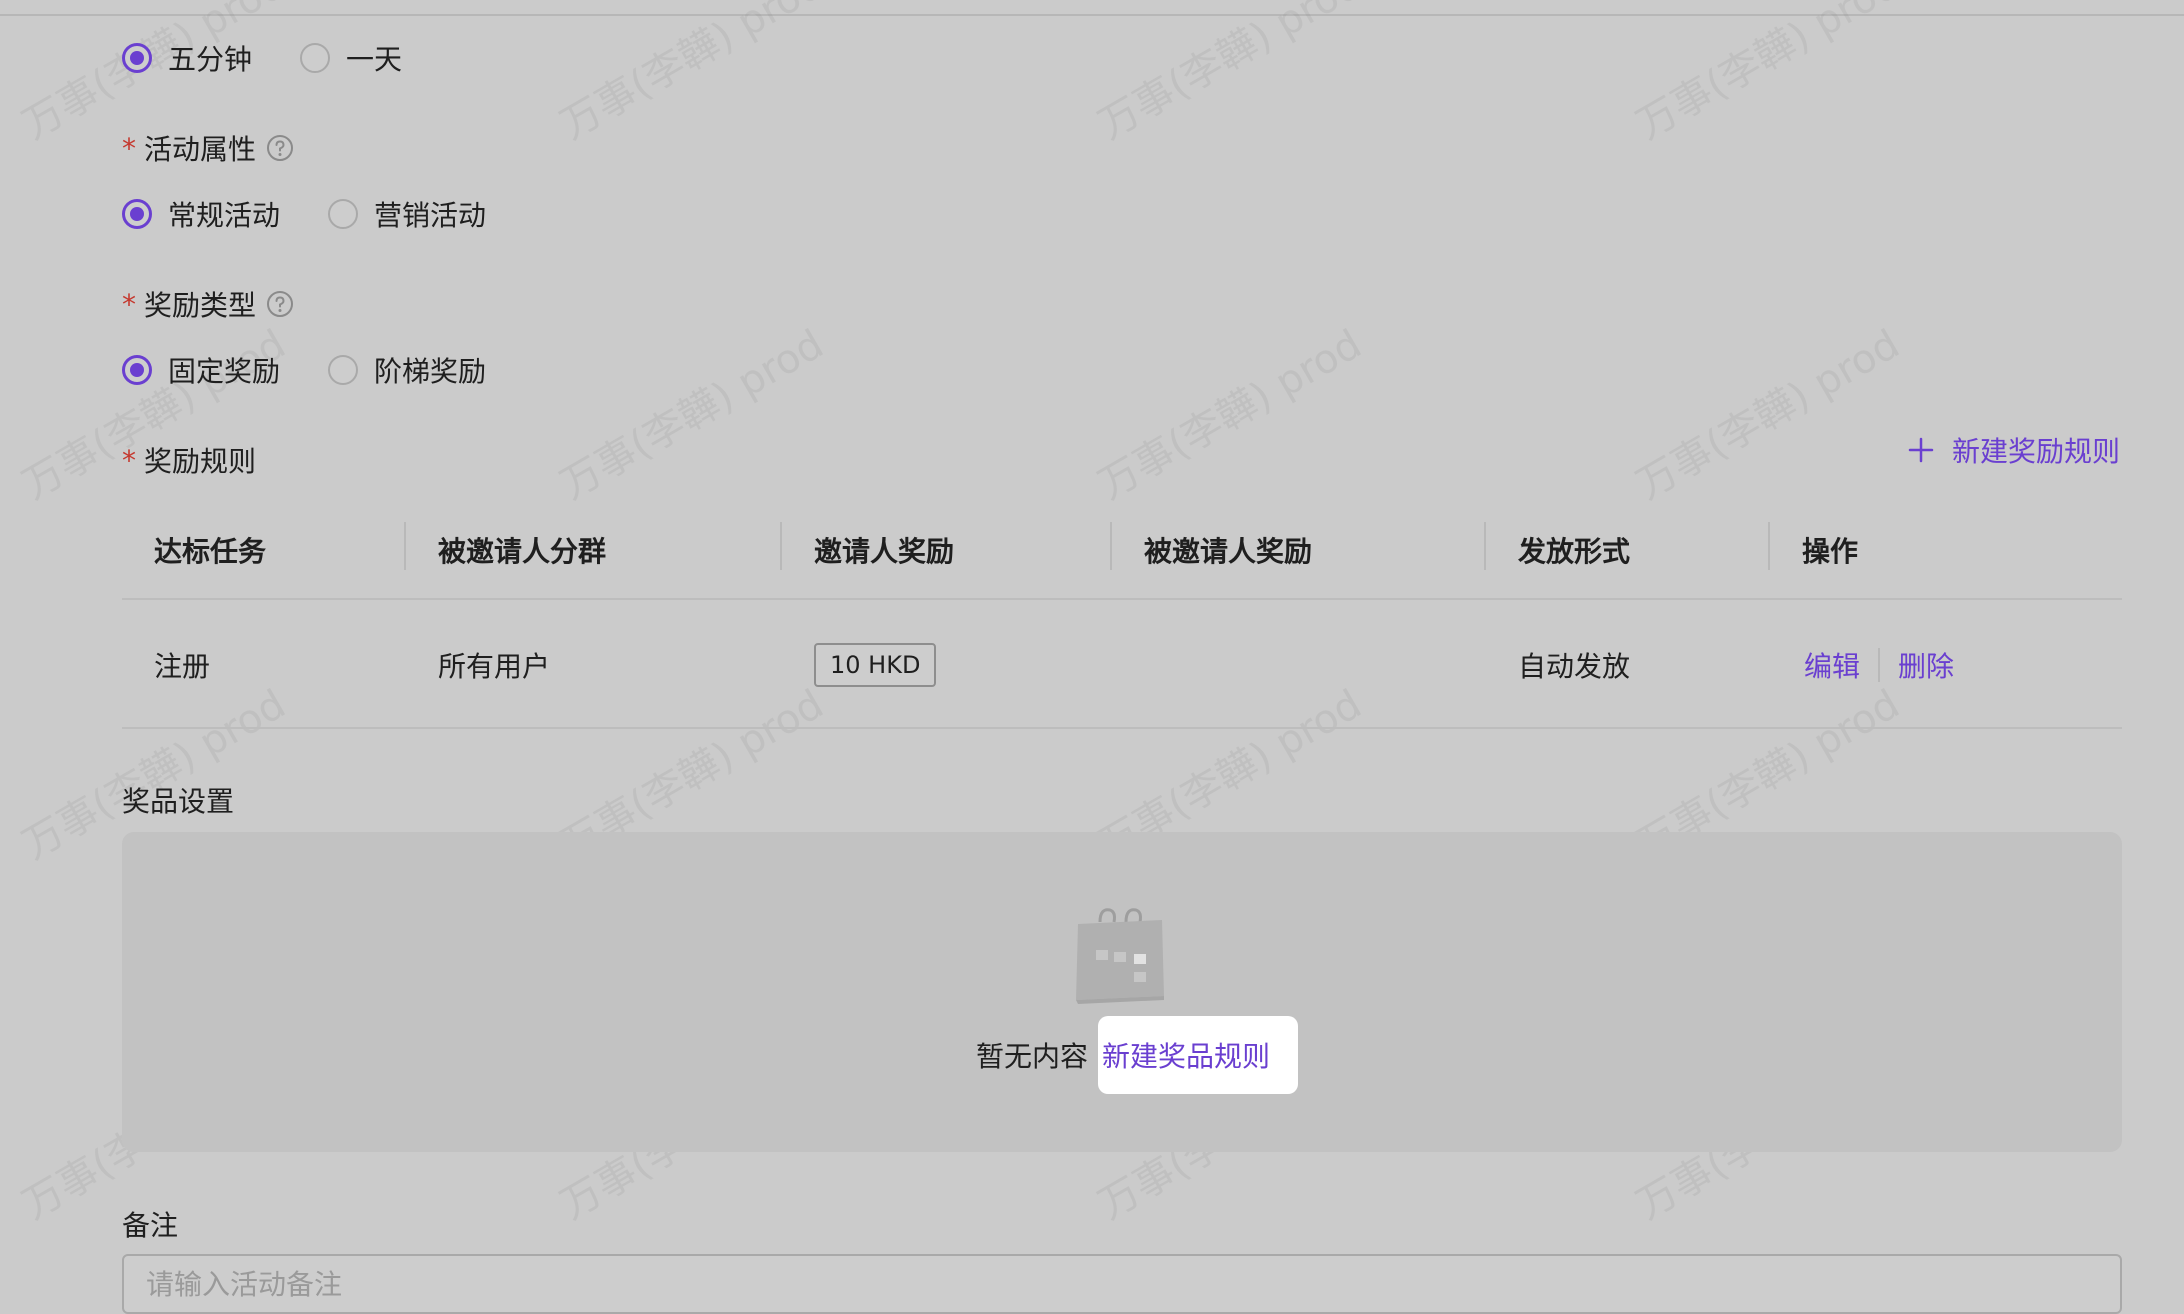  I want to click on delete-button: 删除, so click(1926, 665).